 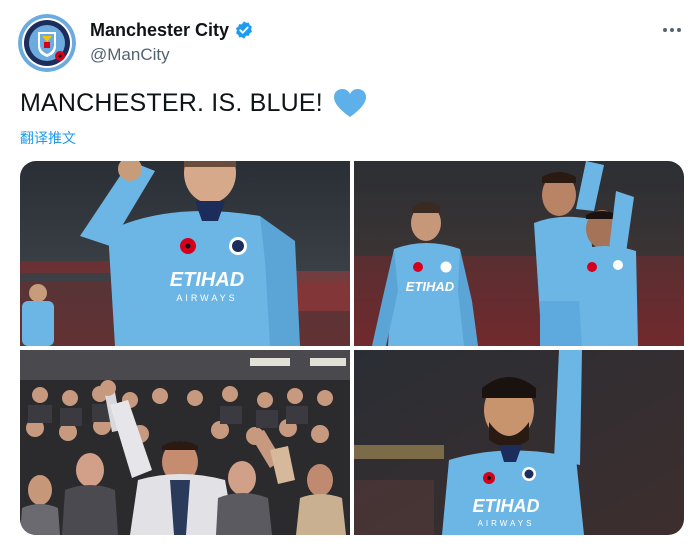 What do you see at coordinates (159, 30) in the screenshot?
I see `display-name: Manchester City` at bounding box center [159, 30].